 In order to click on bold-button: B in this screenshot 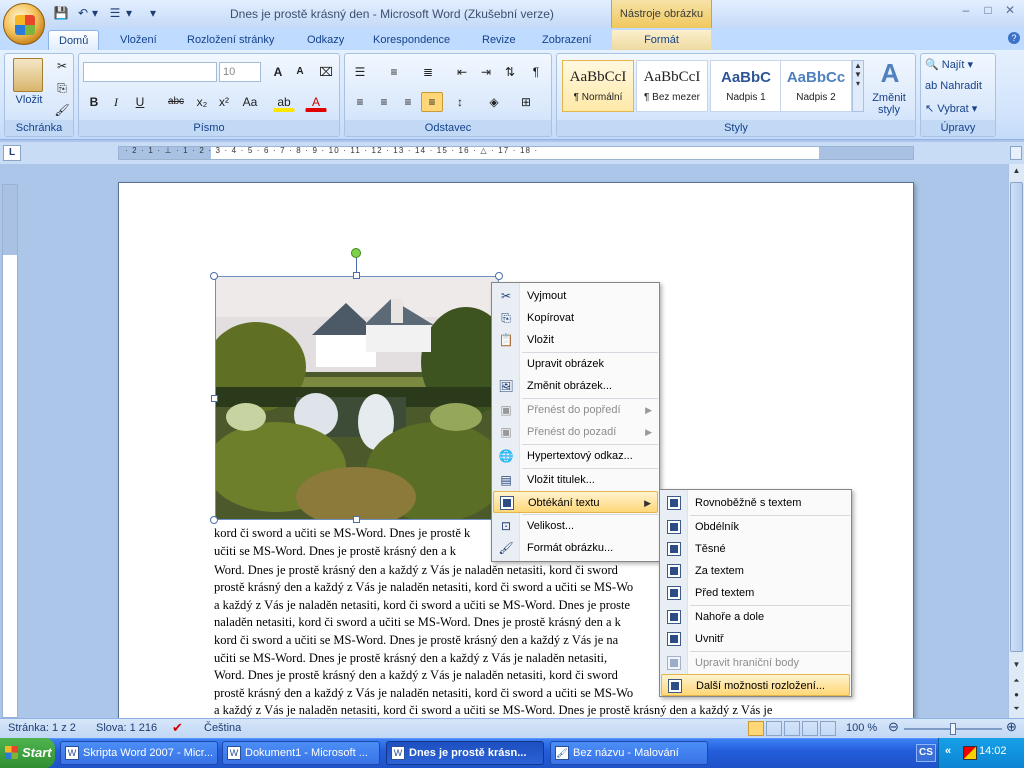, I will do `click(94, 102)`.